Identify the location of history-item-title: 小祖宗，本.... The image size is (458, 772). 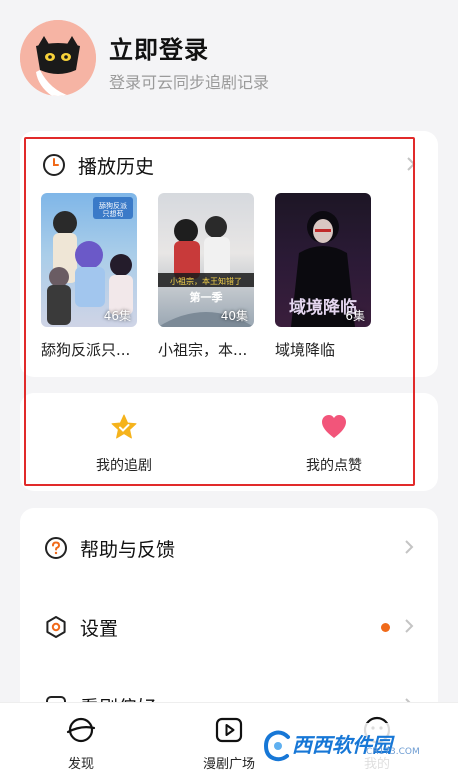
(202, 349).